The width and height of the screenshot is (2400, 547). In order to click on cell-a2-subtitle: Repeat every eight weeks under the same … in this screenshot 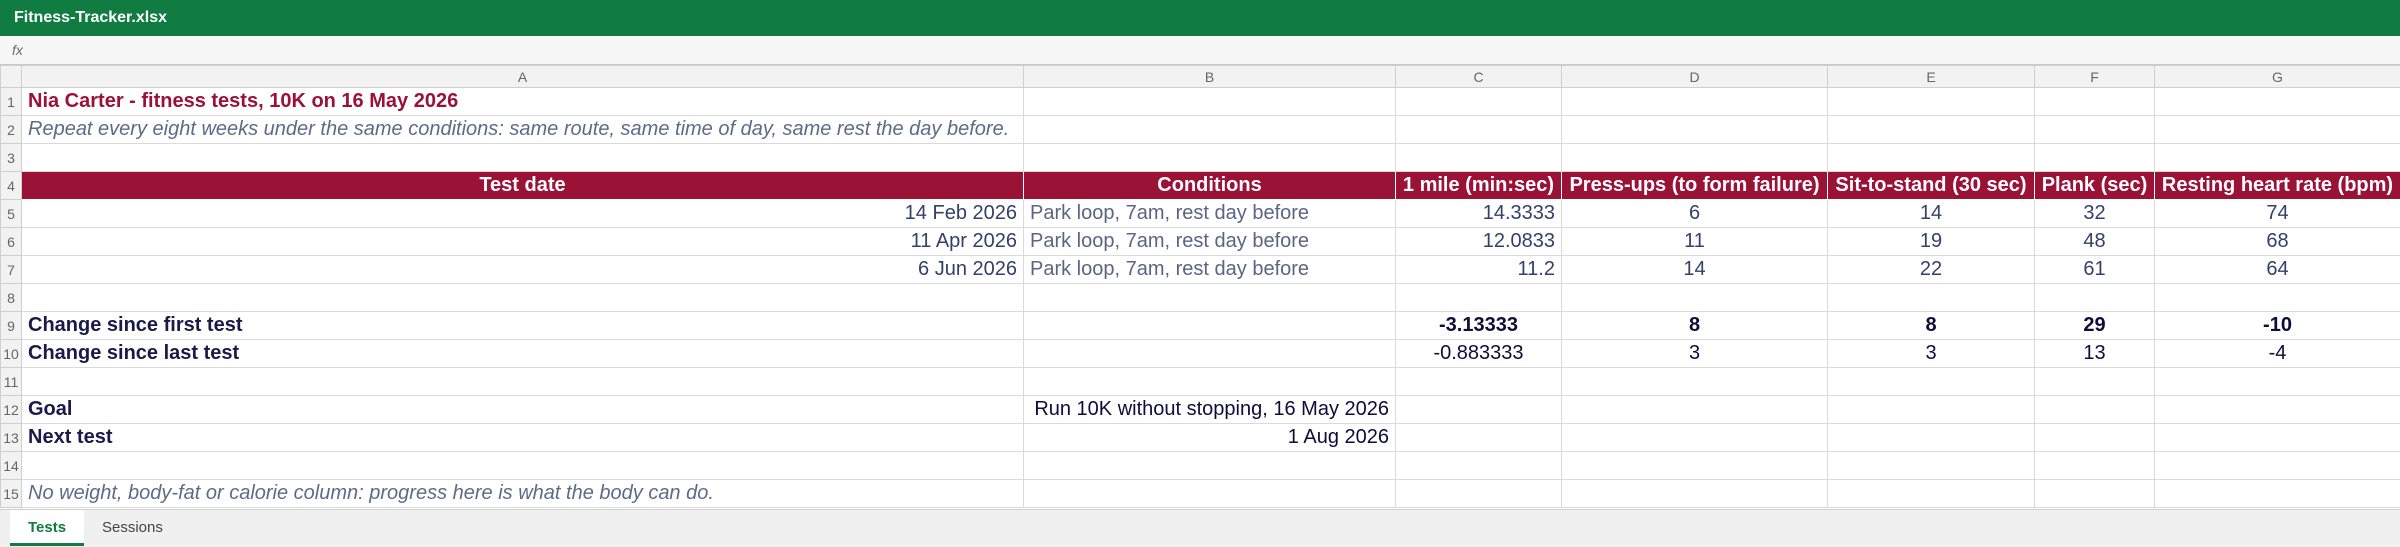, I will do `click(522, 129)`.